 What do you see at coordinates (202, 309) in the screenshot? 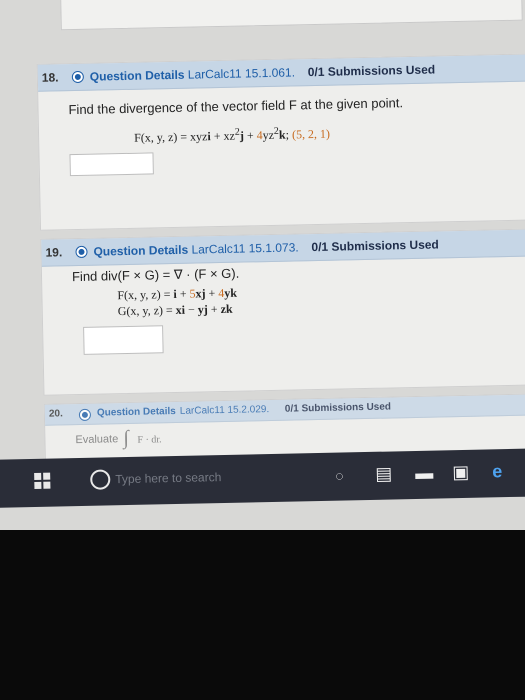
I see `formula-term: yj` at bounding box center [202, 309].